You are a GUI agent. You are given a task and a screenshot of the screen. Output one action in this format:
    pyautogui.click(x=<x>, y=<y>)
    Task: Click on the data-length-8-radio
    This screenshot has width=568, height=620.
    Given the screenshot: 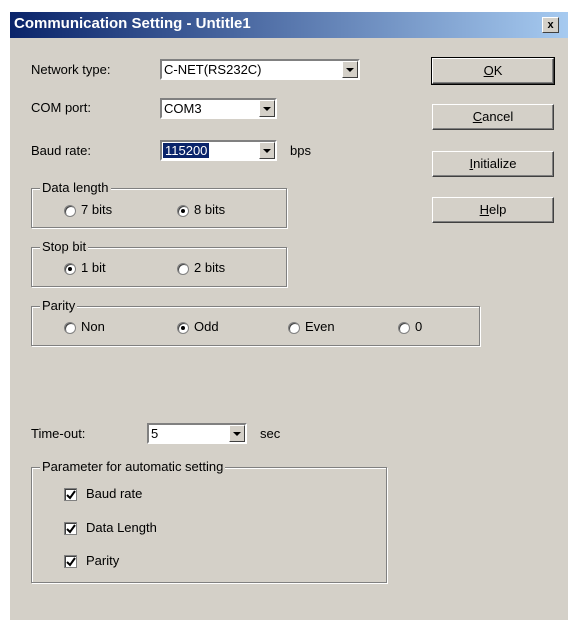 What is the action you would take?
    pyautogui.click(x=183, y=211)
    